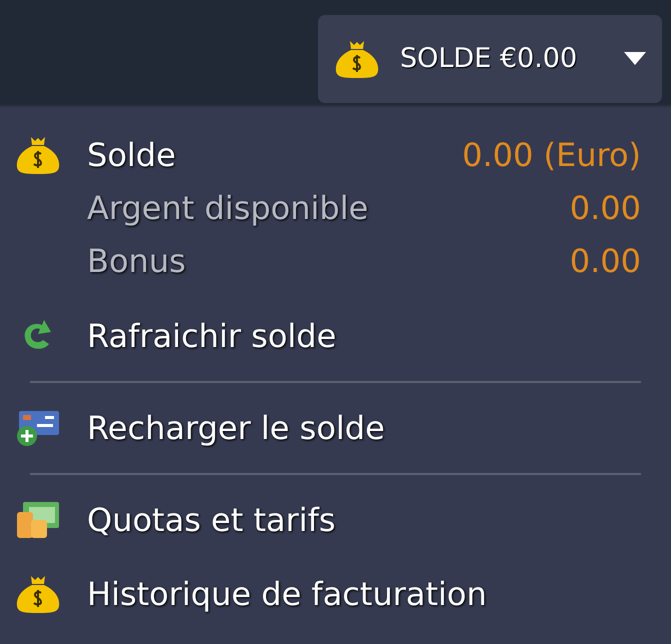  What do you see at coordinates (38, 428) in the screenshot?
I see `card-plus-icon` at bounding box center [38, 428].